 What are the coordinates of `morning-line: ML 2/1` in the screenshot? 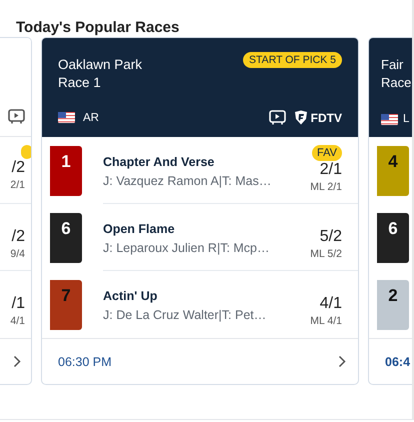 It's located at (326, 187).